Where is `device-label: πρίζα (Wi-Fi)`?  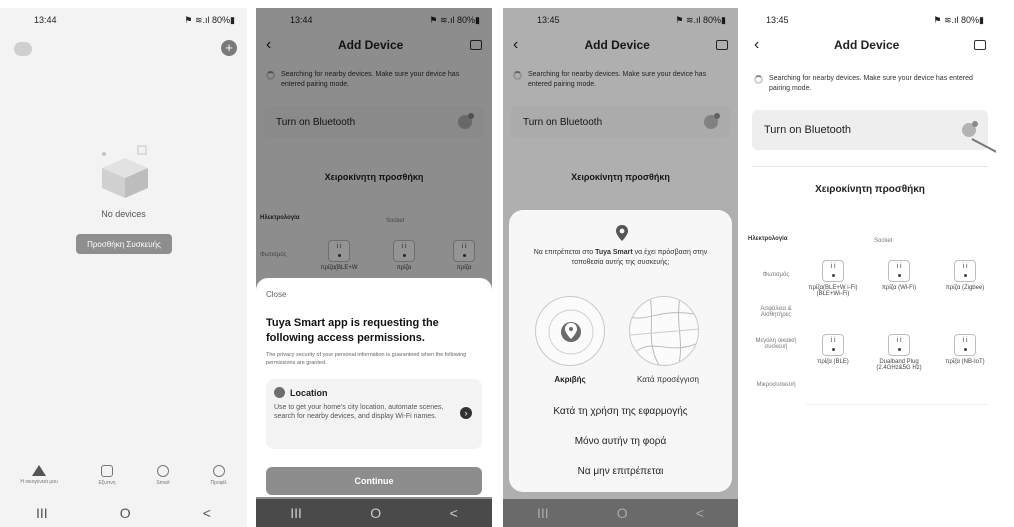 device-label: πρίζα (Wi-Fi) is located at coordinates (899, 288).